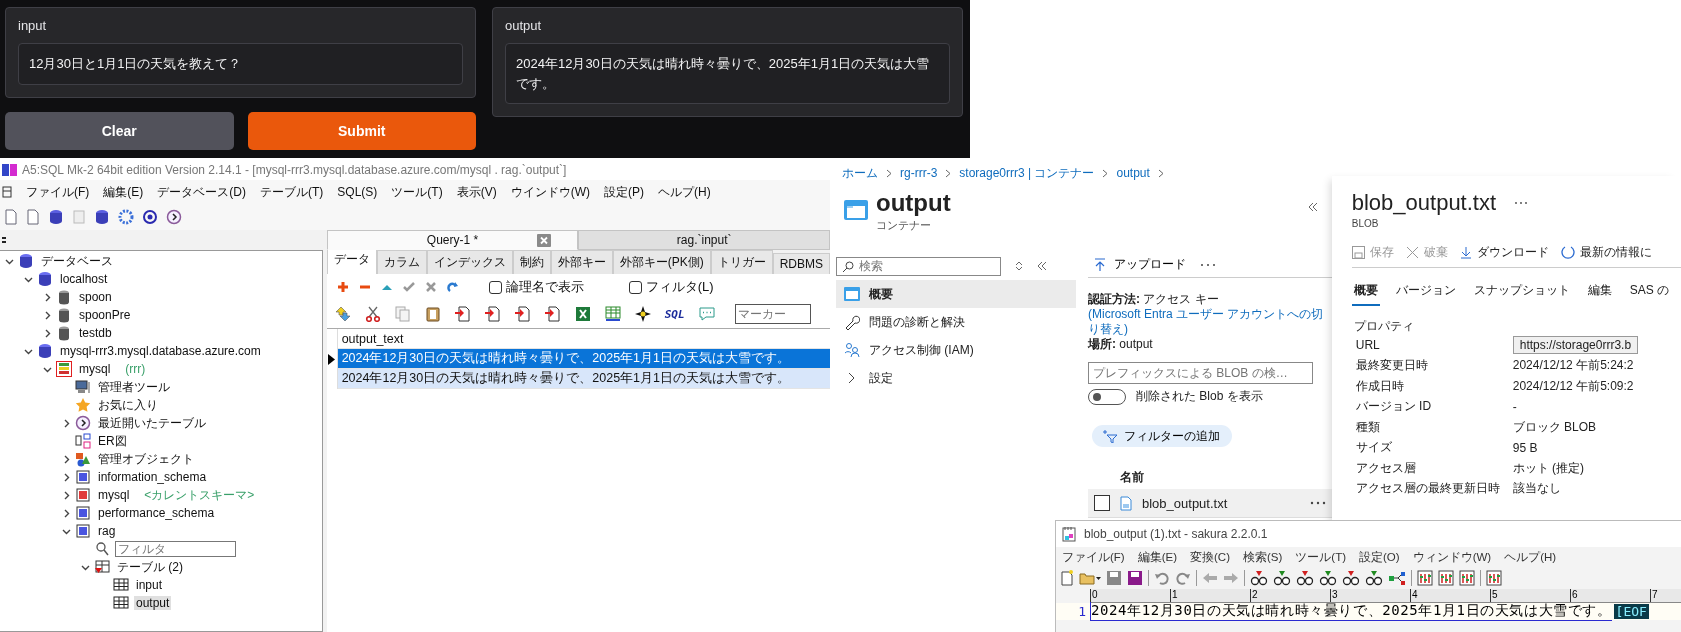  I want to click on menu-item: 編集(E), so click(123, 192).